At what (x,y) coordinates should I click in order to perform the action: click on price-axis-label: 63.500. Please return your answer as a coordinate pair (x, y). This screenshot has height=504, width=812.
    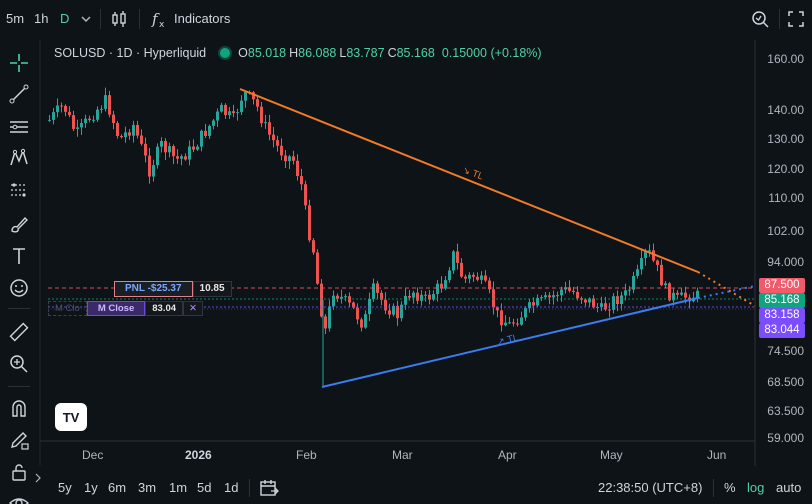
    Looking at the image, I should click on (785, 411).